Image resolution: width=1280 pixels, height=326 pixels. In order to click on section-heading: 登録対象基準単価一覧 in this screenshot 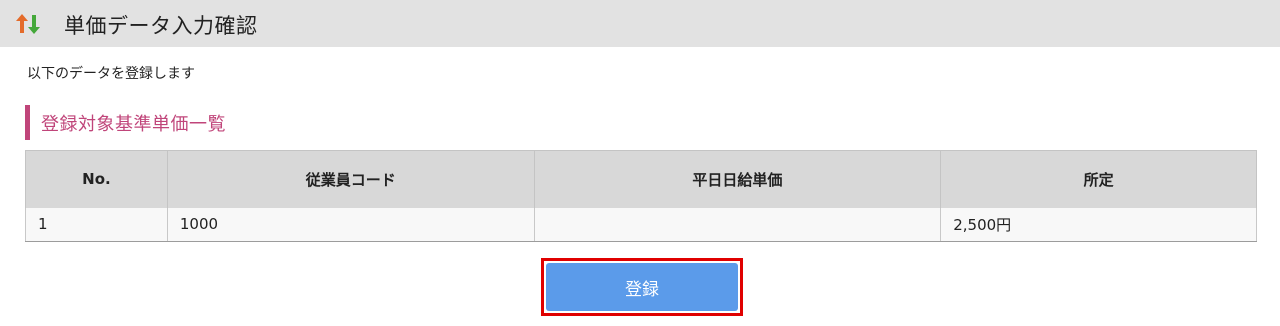, I will do `click(125, 122)`.